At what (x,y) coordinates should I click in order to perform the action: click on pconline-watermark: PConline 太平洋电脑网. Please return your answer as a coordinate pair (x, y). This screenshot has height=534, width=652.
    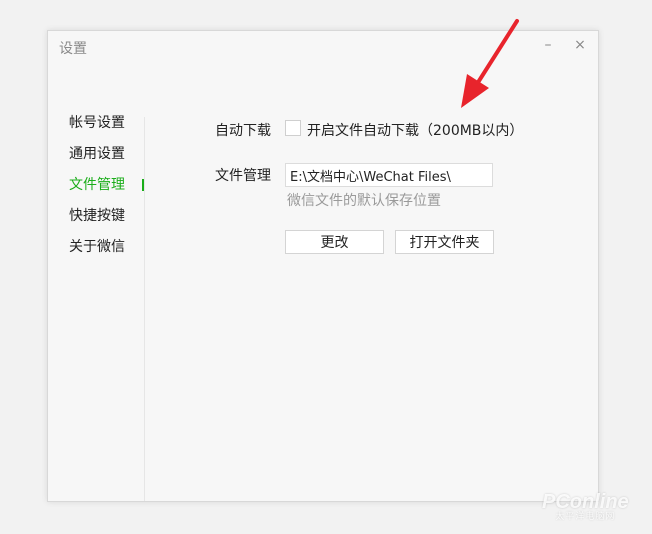
    Looking at the image, I should click on (585, 507).